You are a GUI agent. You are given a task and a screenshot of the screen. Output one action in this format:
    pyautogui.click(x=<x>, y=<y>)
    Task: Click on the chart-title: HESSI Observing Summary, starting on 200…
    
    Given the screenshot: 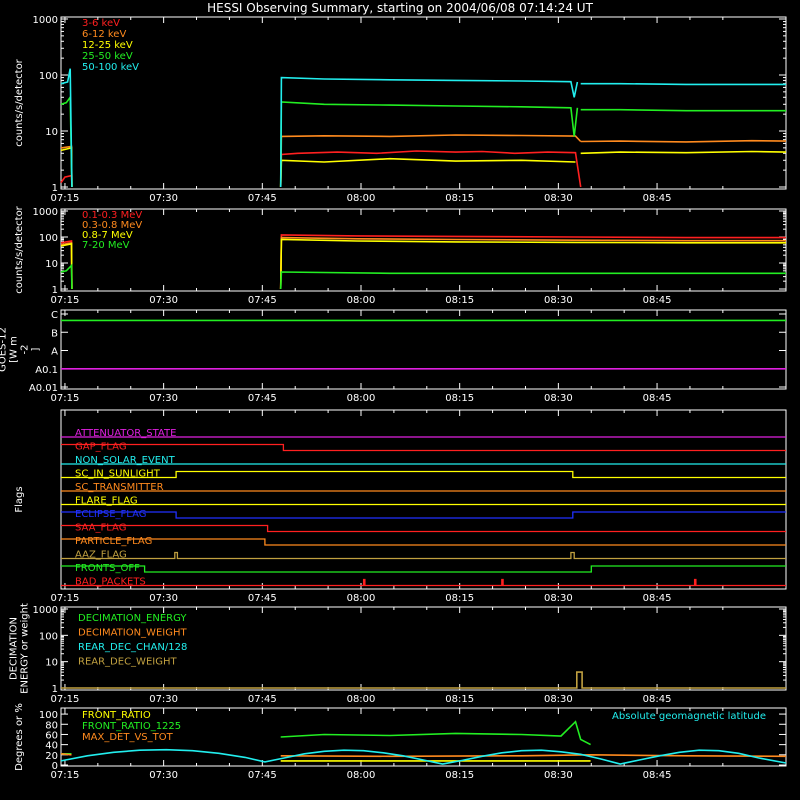 What is the action you would take?
    pyautogui.click(x=400, y=8)
    